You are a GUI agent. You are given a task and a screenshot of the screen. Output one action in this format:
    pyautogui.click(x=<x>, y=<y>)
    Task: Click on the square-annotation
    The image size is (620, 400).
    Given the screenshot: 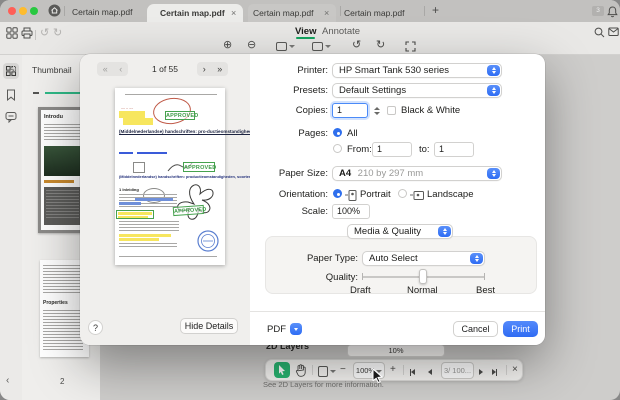 What is the action you would take?
    pyautogui.click(x=139, y=167)
    